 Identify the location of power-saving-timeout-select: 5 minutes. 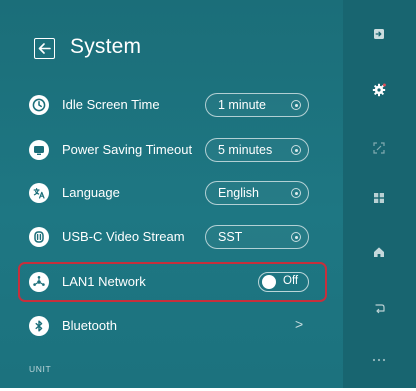
(257, 150).